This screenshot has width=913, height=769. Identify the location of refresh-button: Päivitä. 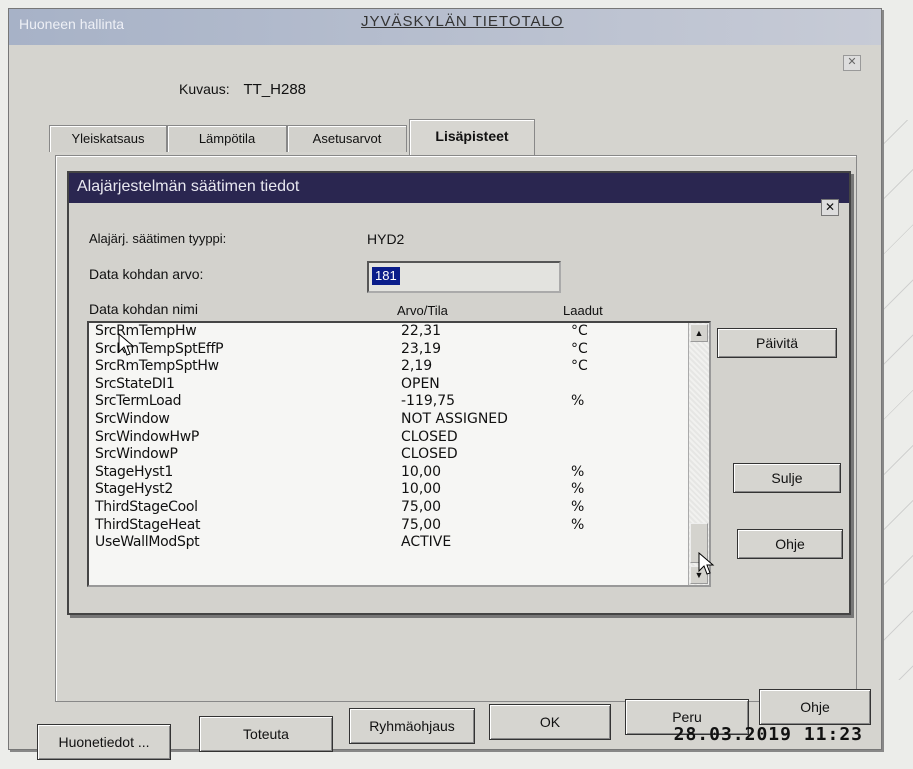
(777, 343).